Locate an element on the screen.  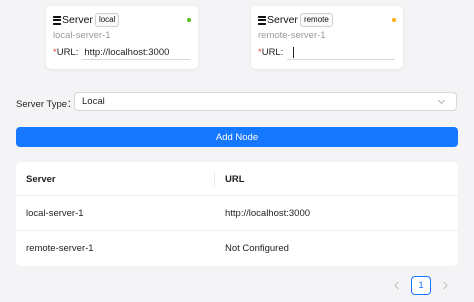
table-header: Server URL is located at coordinates (237, 179).